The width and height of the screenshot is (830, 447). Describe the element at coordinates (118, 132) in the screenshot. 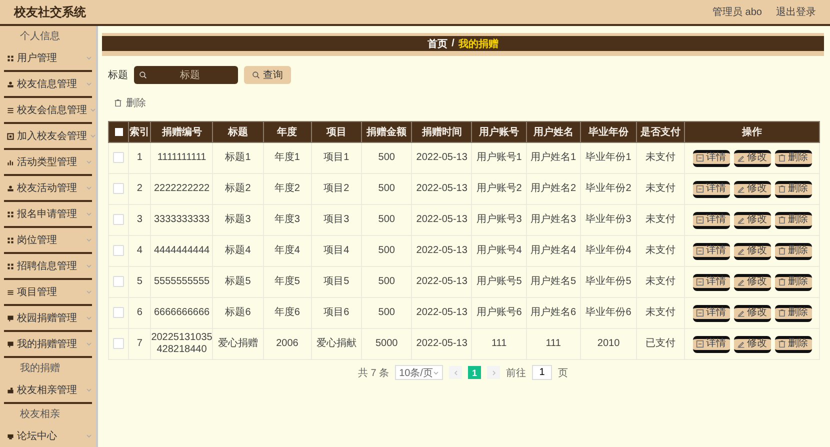

I see `select-all-checkbox` at that location.